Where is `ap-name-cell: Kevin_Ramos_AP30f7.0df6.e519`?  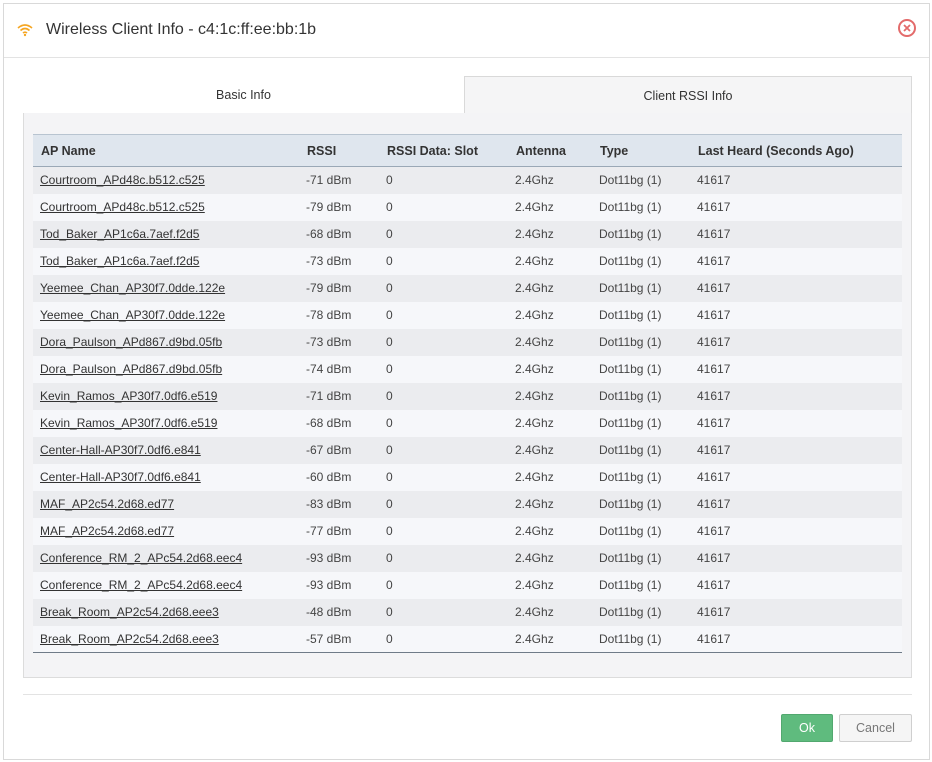 ap-name-cell: Kevin_Ramos_AP30f7.0df6.e519 is located at coordinates (166, 423).